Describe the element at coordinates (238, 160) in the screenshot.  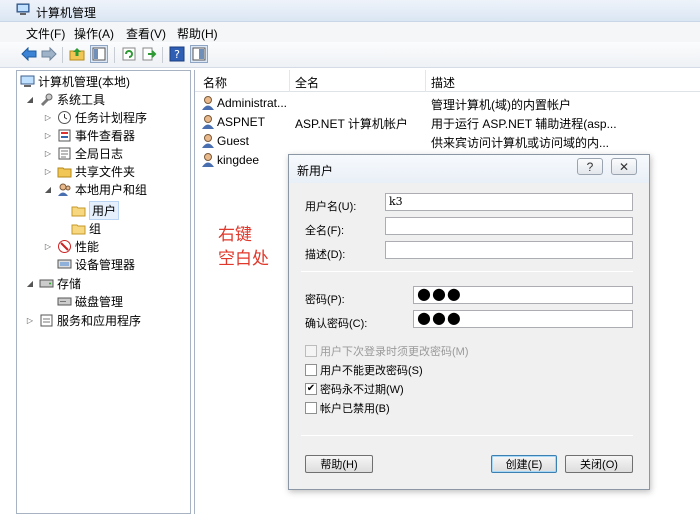
I see `cell-name: kingdee` at that location.